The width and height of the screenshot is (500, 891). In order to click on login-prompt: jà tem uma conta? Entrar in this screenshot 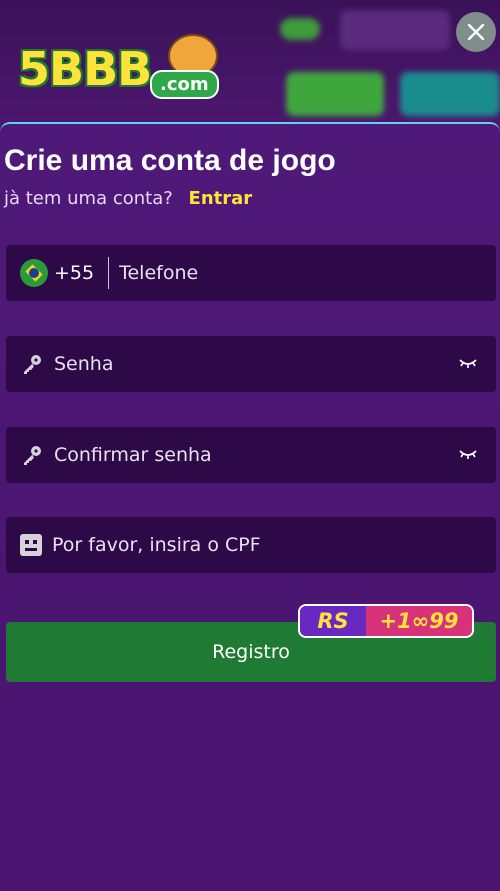, I will do `click(128, 198)`.